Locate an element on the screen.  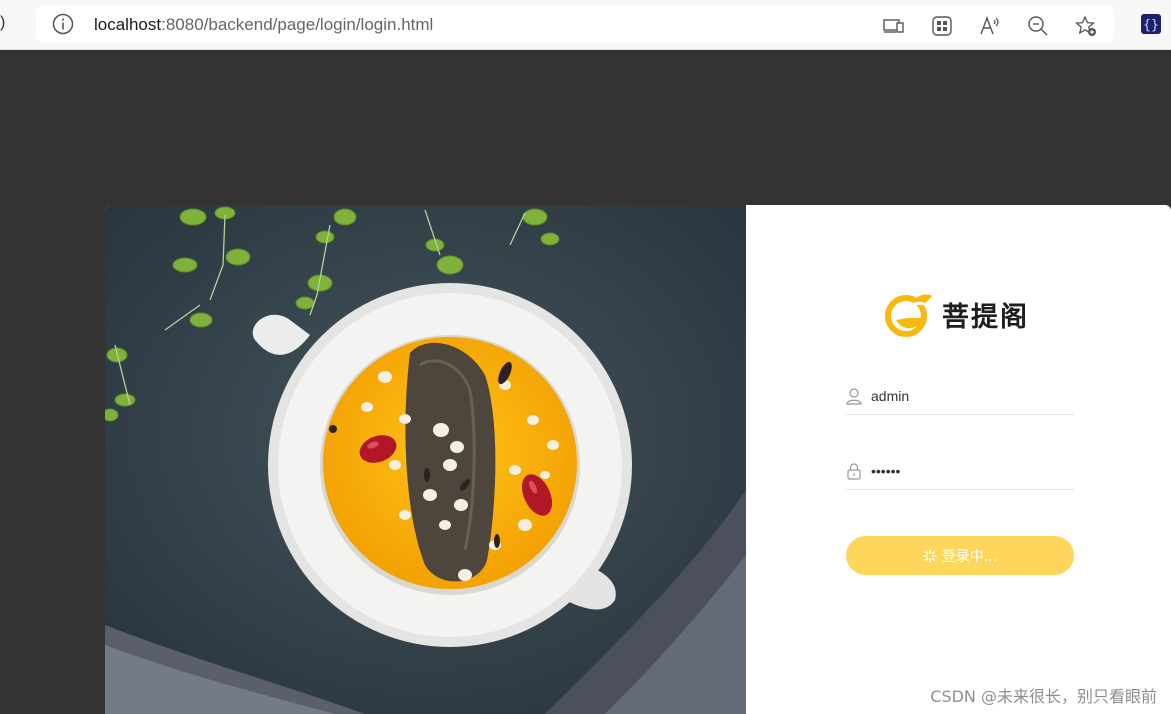
qr-icon is located at coordinates (942, 26).